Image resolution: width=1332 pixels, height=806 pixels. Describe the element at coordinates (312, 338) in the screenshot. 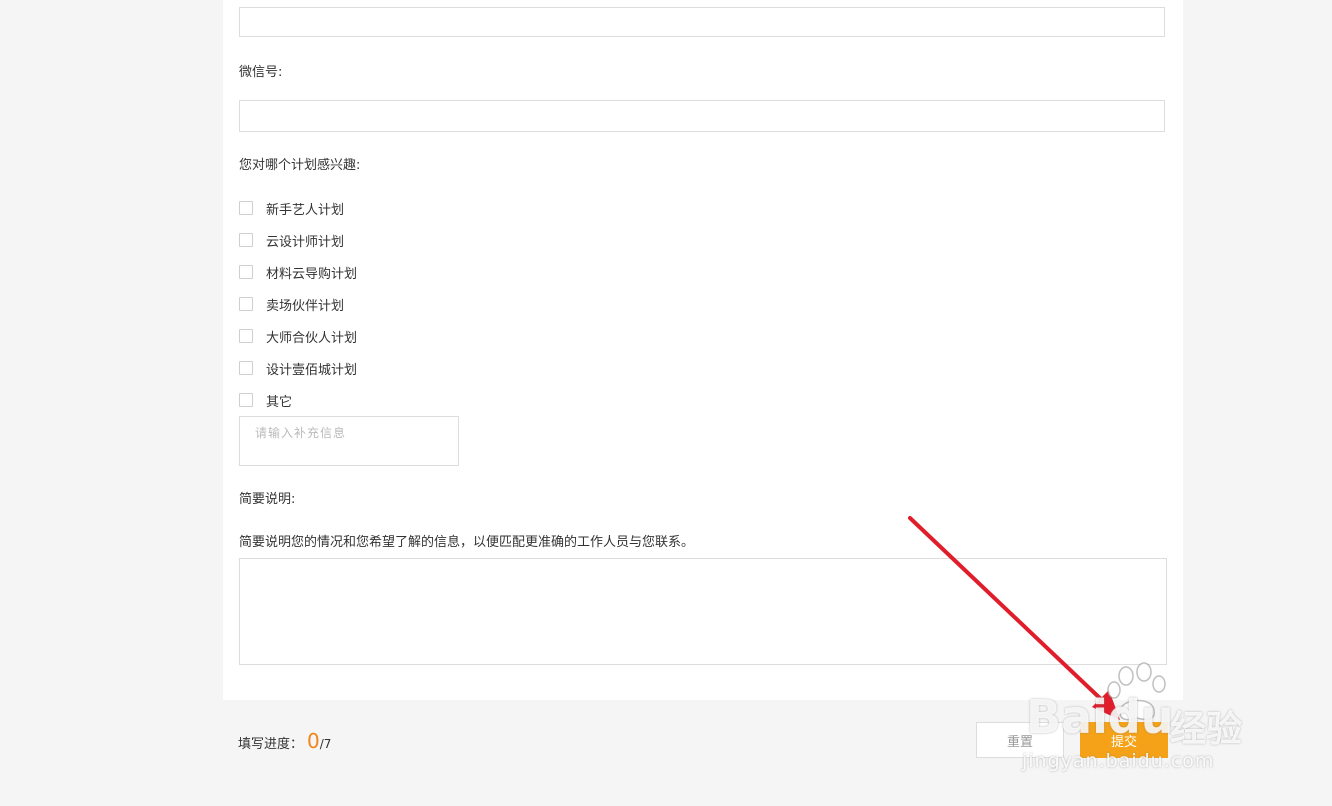

I see `plan-option-label: 大师合伙人计划` at that location.